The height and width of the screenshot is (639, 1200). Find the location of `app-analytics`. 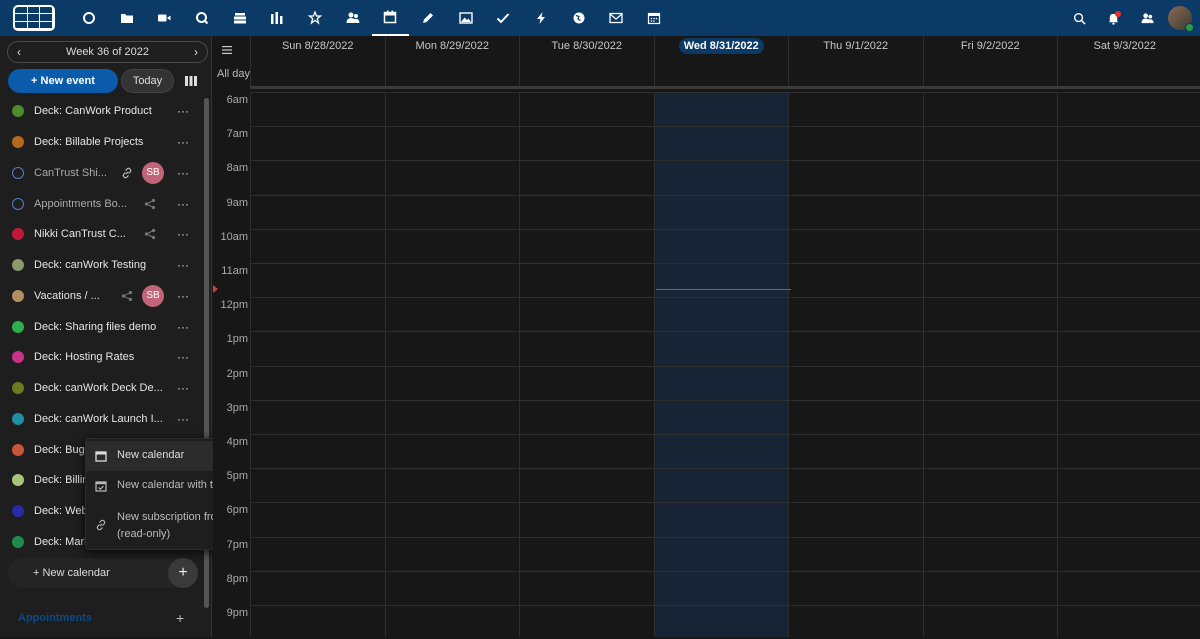

app-analytics is located at coordinates (277, 18).